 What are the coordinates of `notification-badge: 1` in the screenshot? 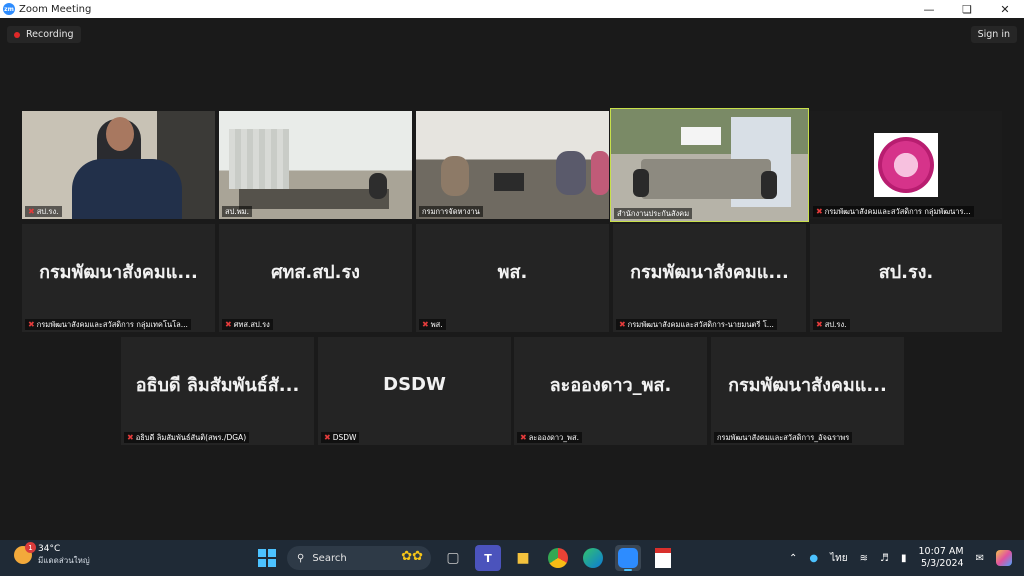 It's located at (30, 547).